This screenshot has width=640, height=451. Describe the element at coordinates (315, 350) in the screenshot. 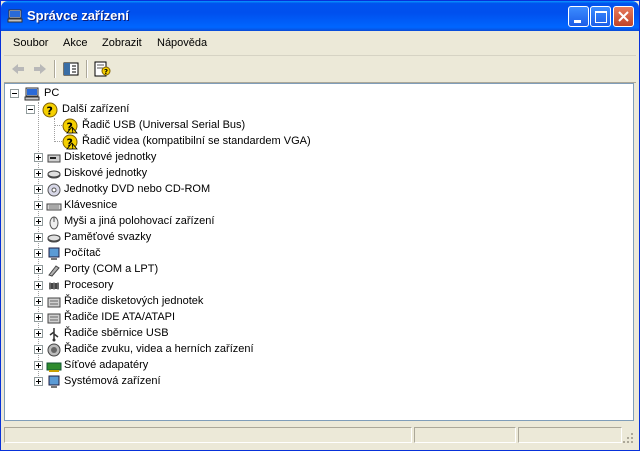

I see `tree-item-category: Řadiče zvuku, videa a herních zařízení` at that location.